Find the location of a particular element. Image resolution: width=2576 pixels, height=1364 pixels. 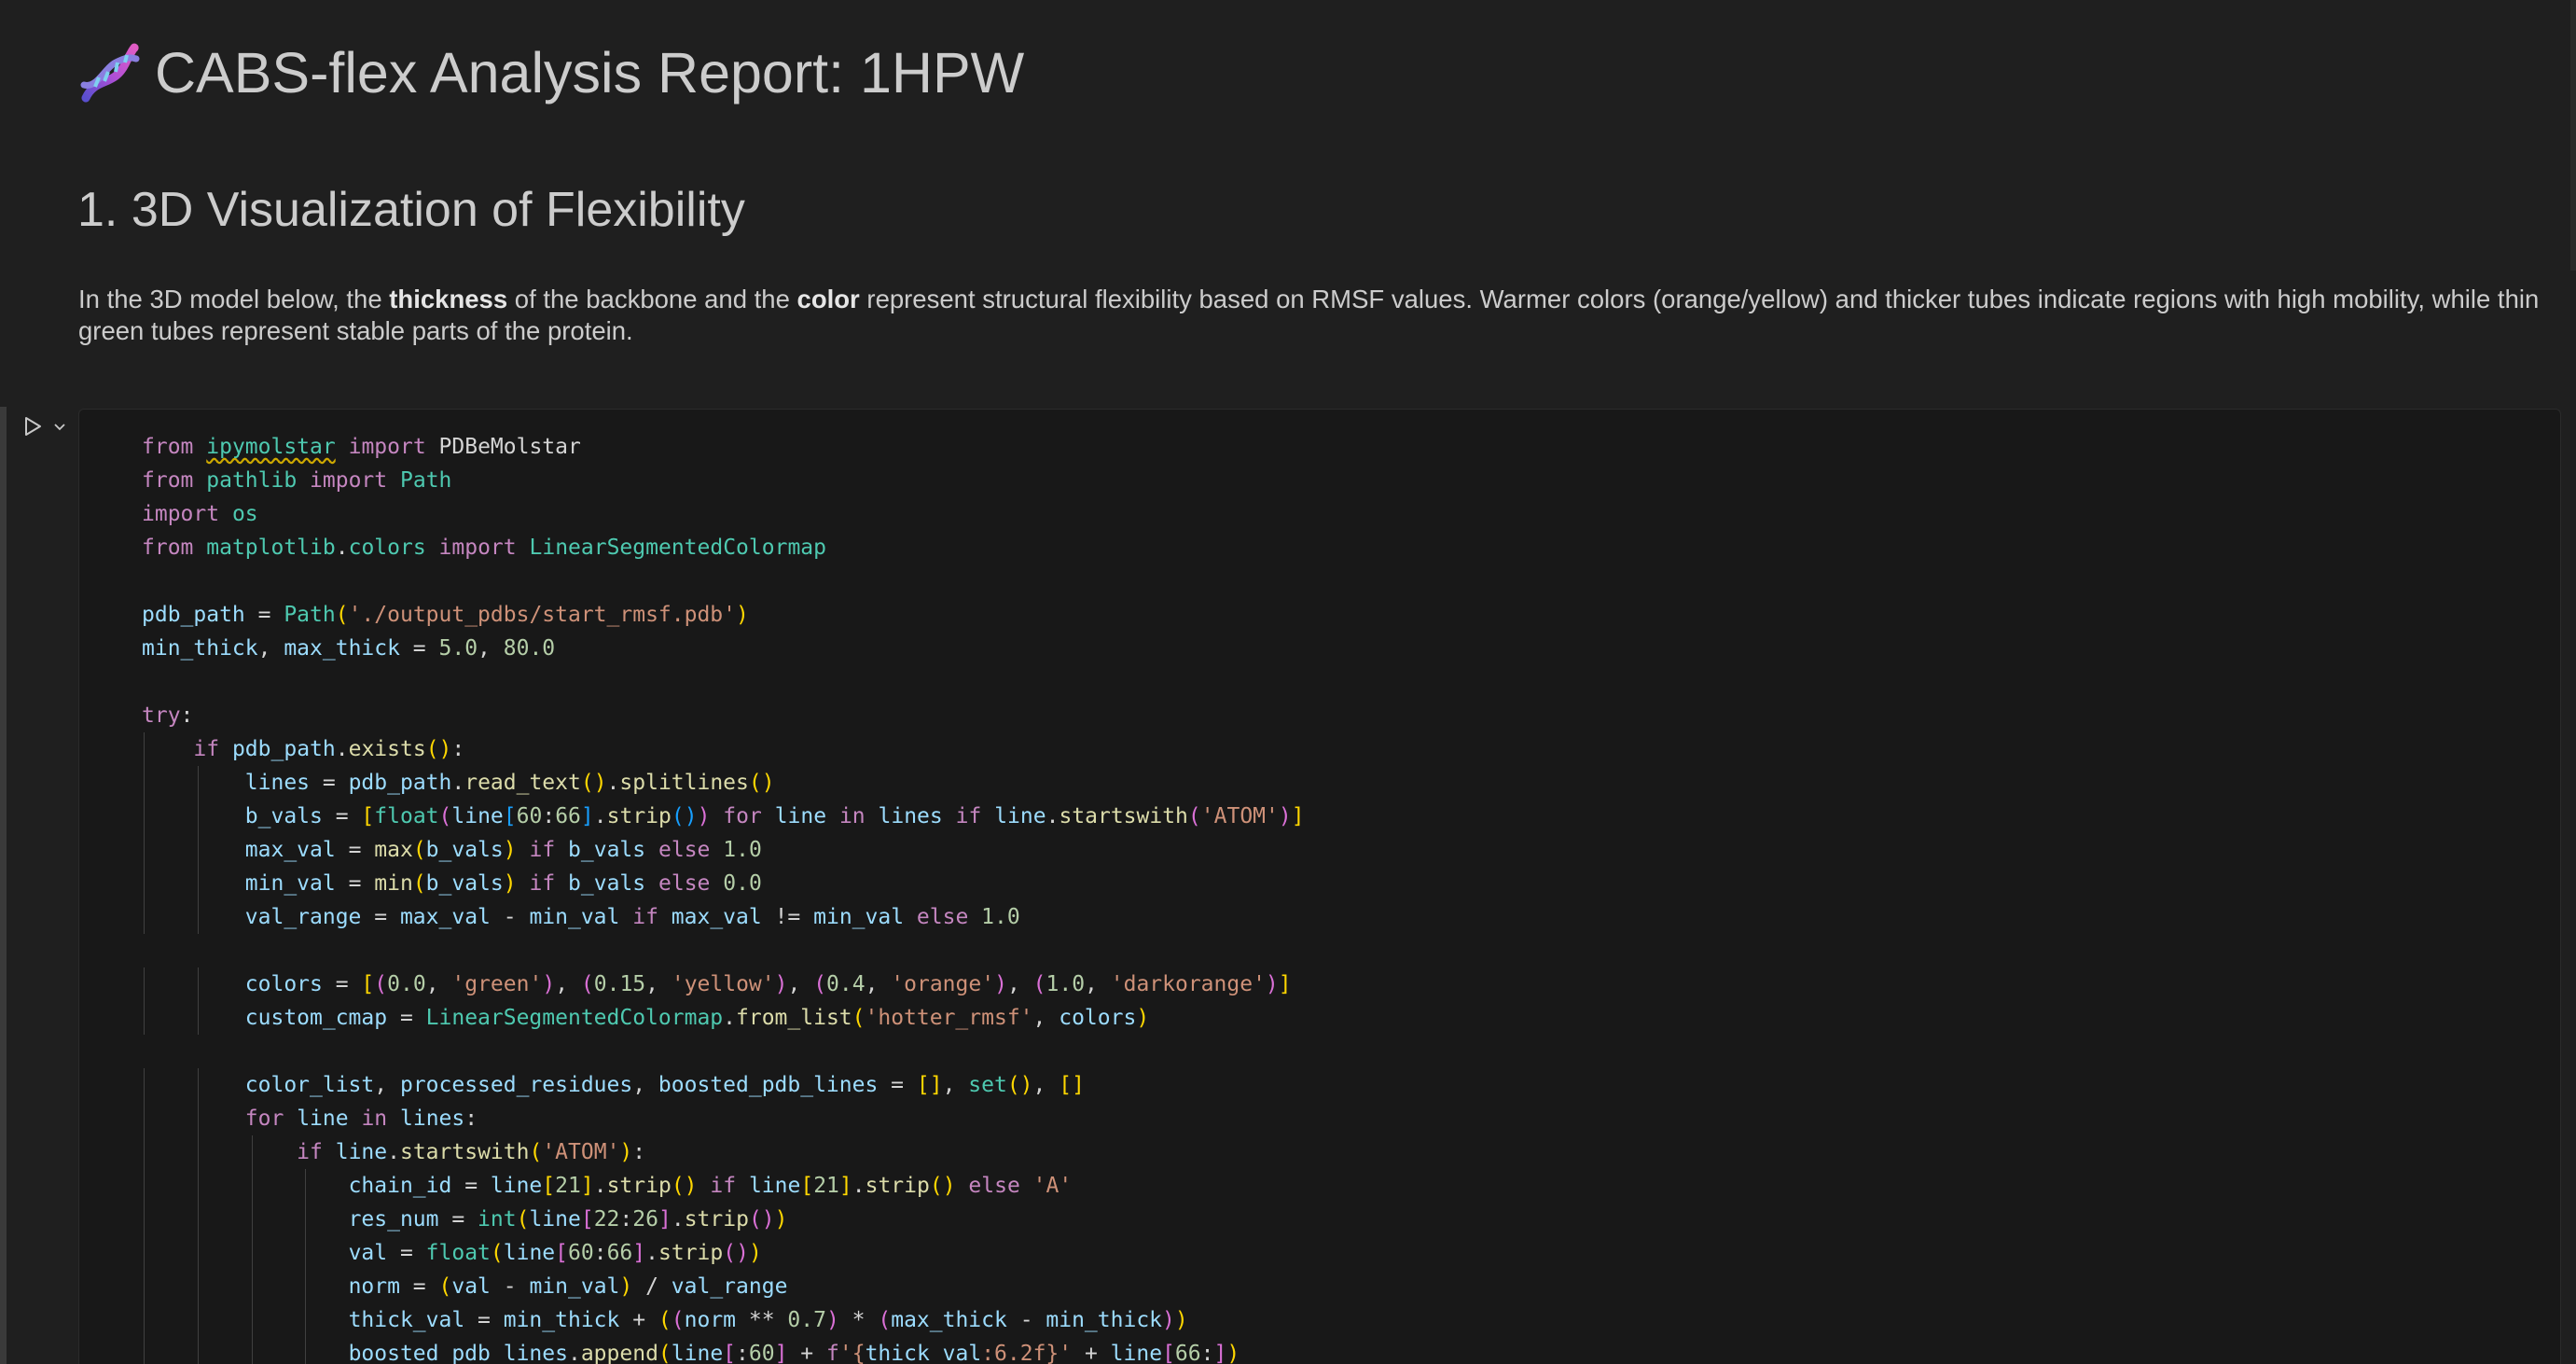

code-token: os is located at coordinates (244, 514).